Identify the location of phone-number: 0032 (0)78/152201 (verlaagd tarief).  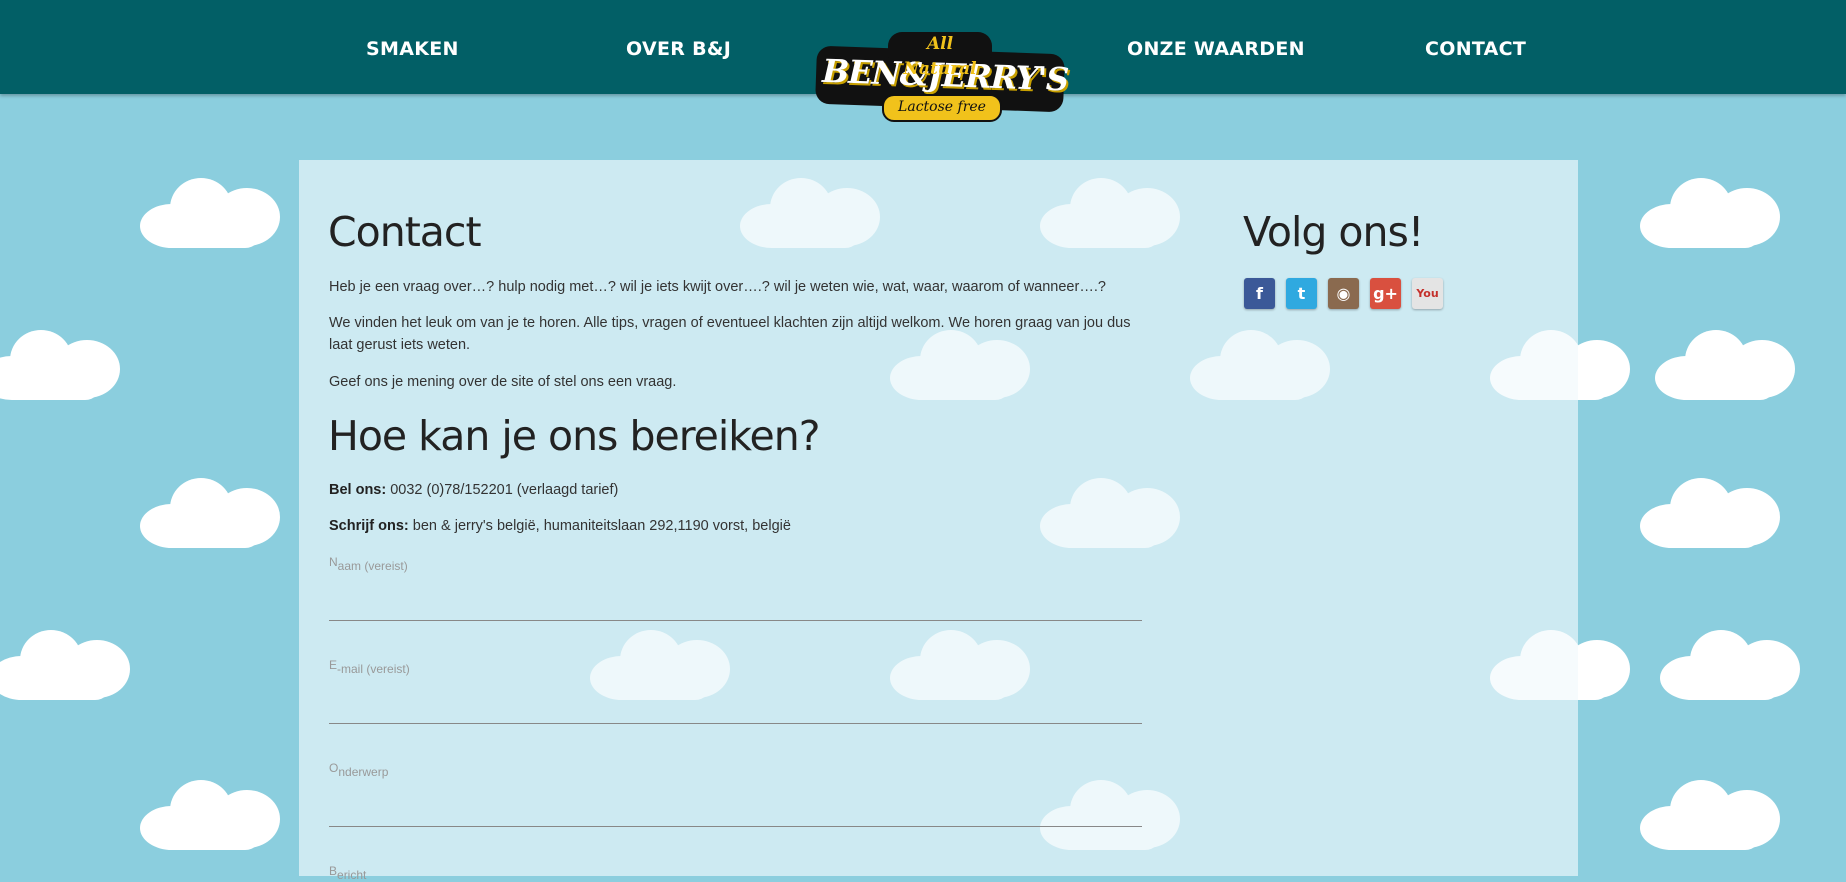
(504, 490).